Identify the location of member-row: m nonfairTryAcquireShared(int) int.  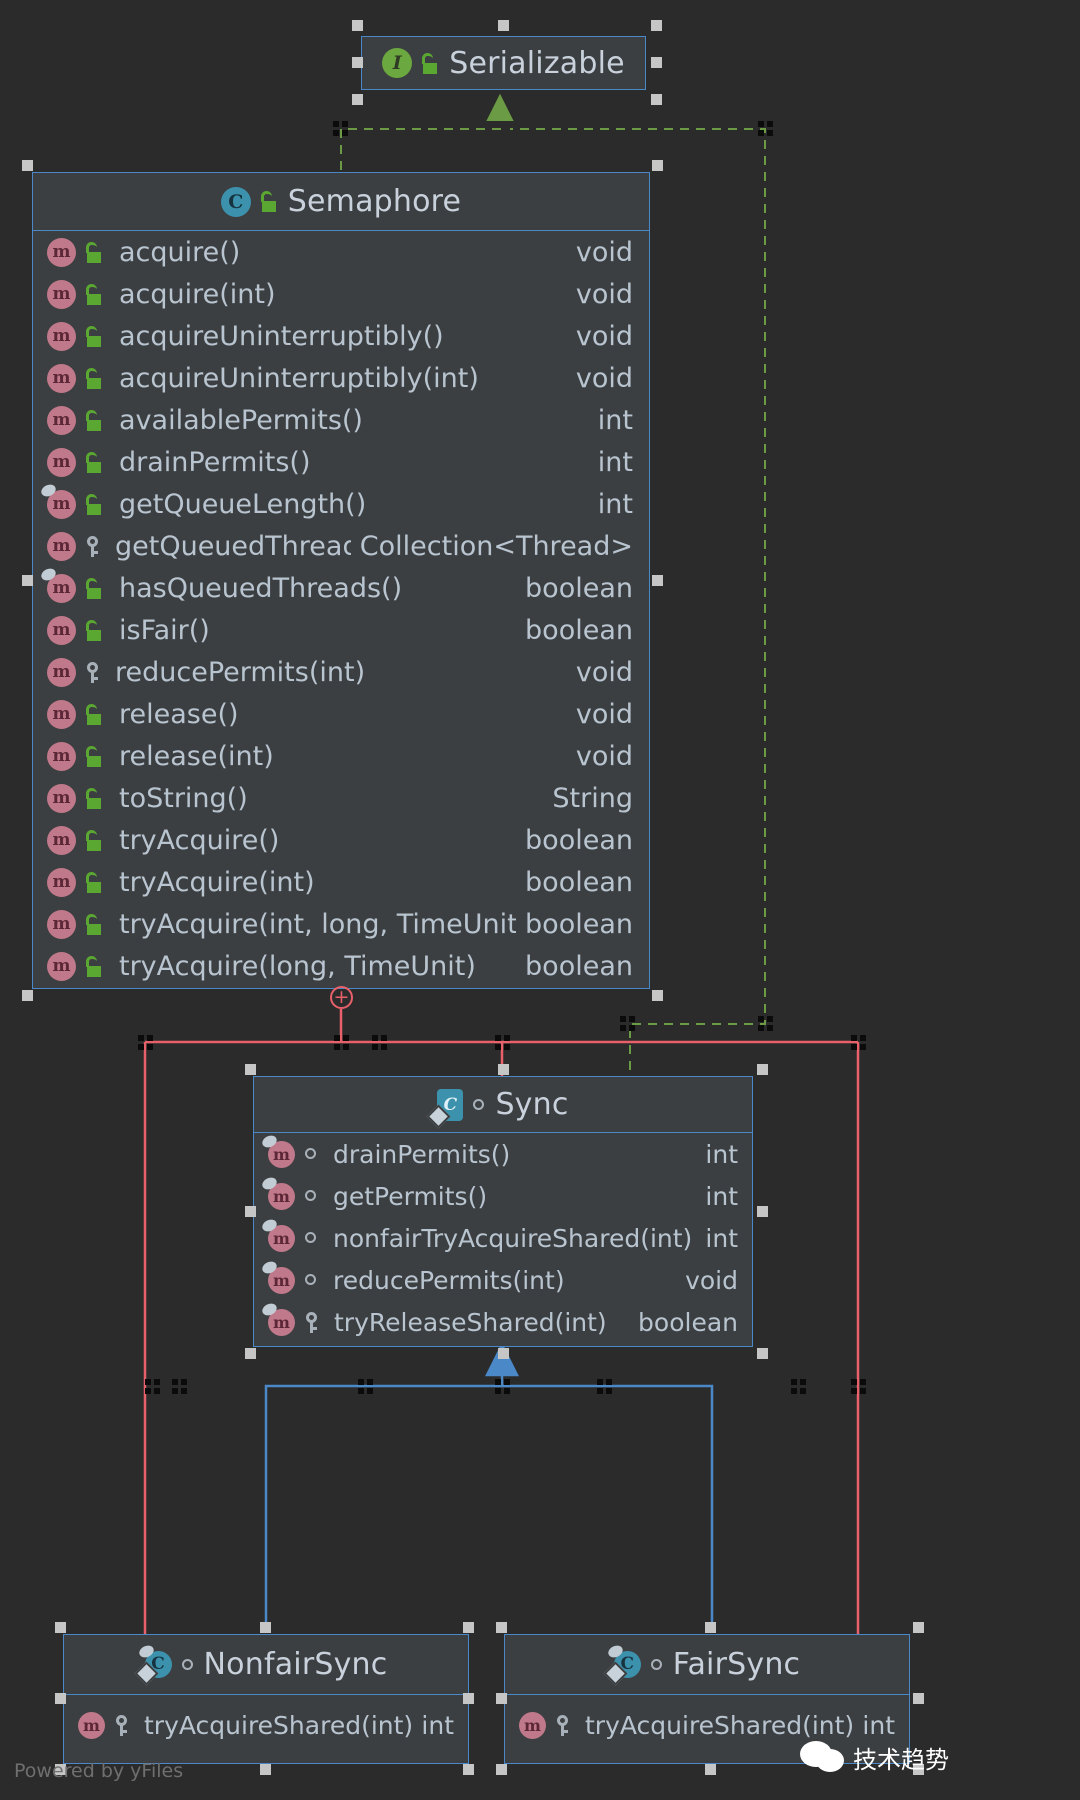
(503, 1238).